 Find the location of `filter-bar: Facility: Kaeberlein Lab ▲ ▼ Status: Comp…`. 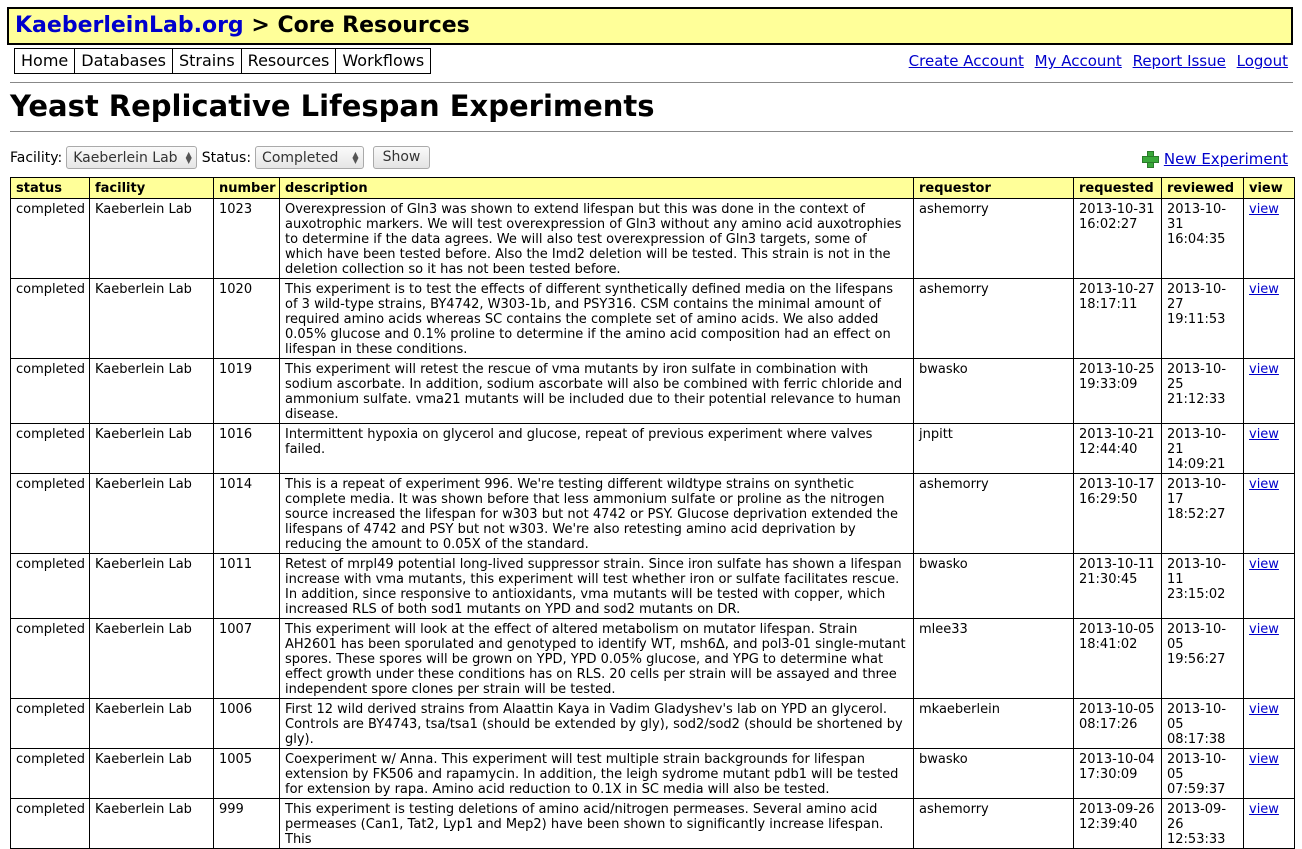

filter-bar: Facility: Kaeberlein Lab ▲ ▼ Status: Comp… is located at coordinates (220, 157).